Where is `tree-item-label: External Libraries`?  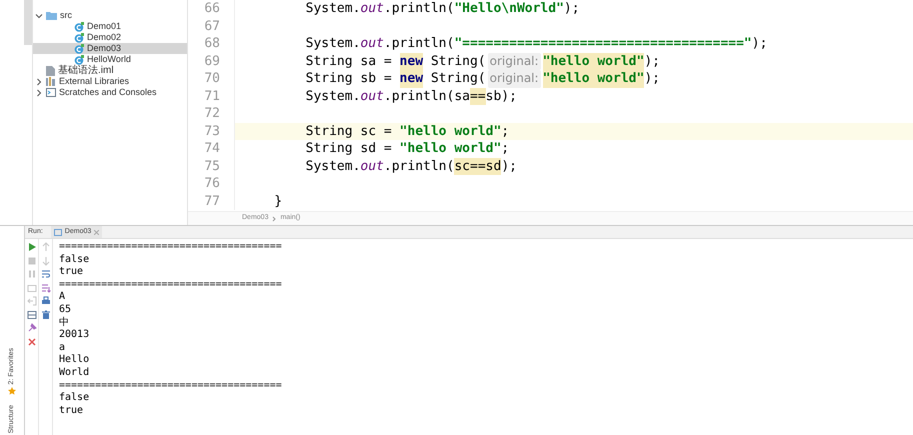
tree-item-label: External Libraries is located at coordinates (94, 81).